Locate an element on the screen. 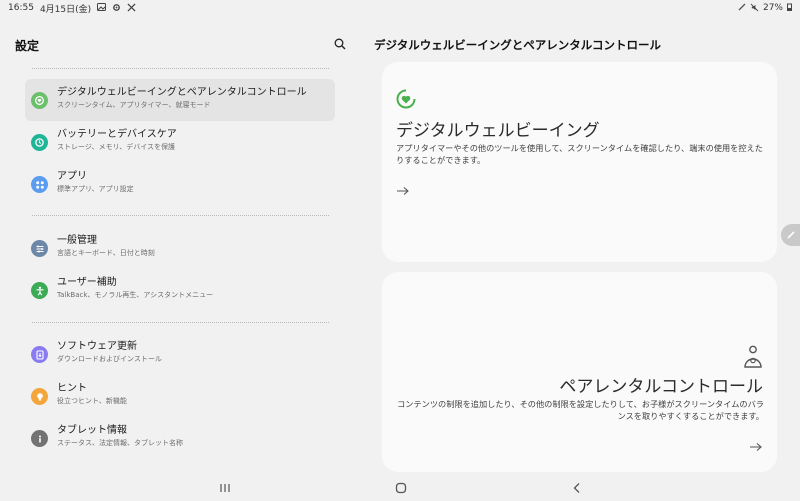 This screenshot has width=800, height=501. battery-icon is located at coordinates (789, 8).